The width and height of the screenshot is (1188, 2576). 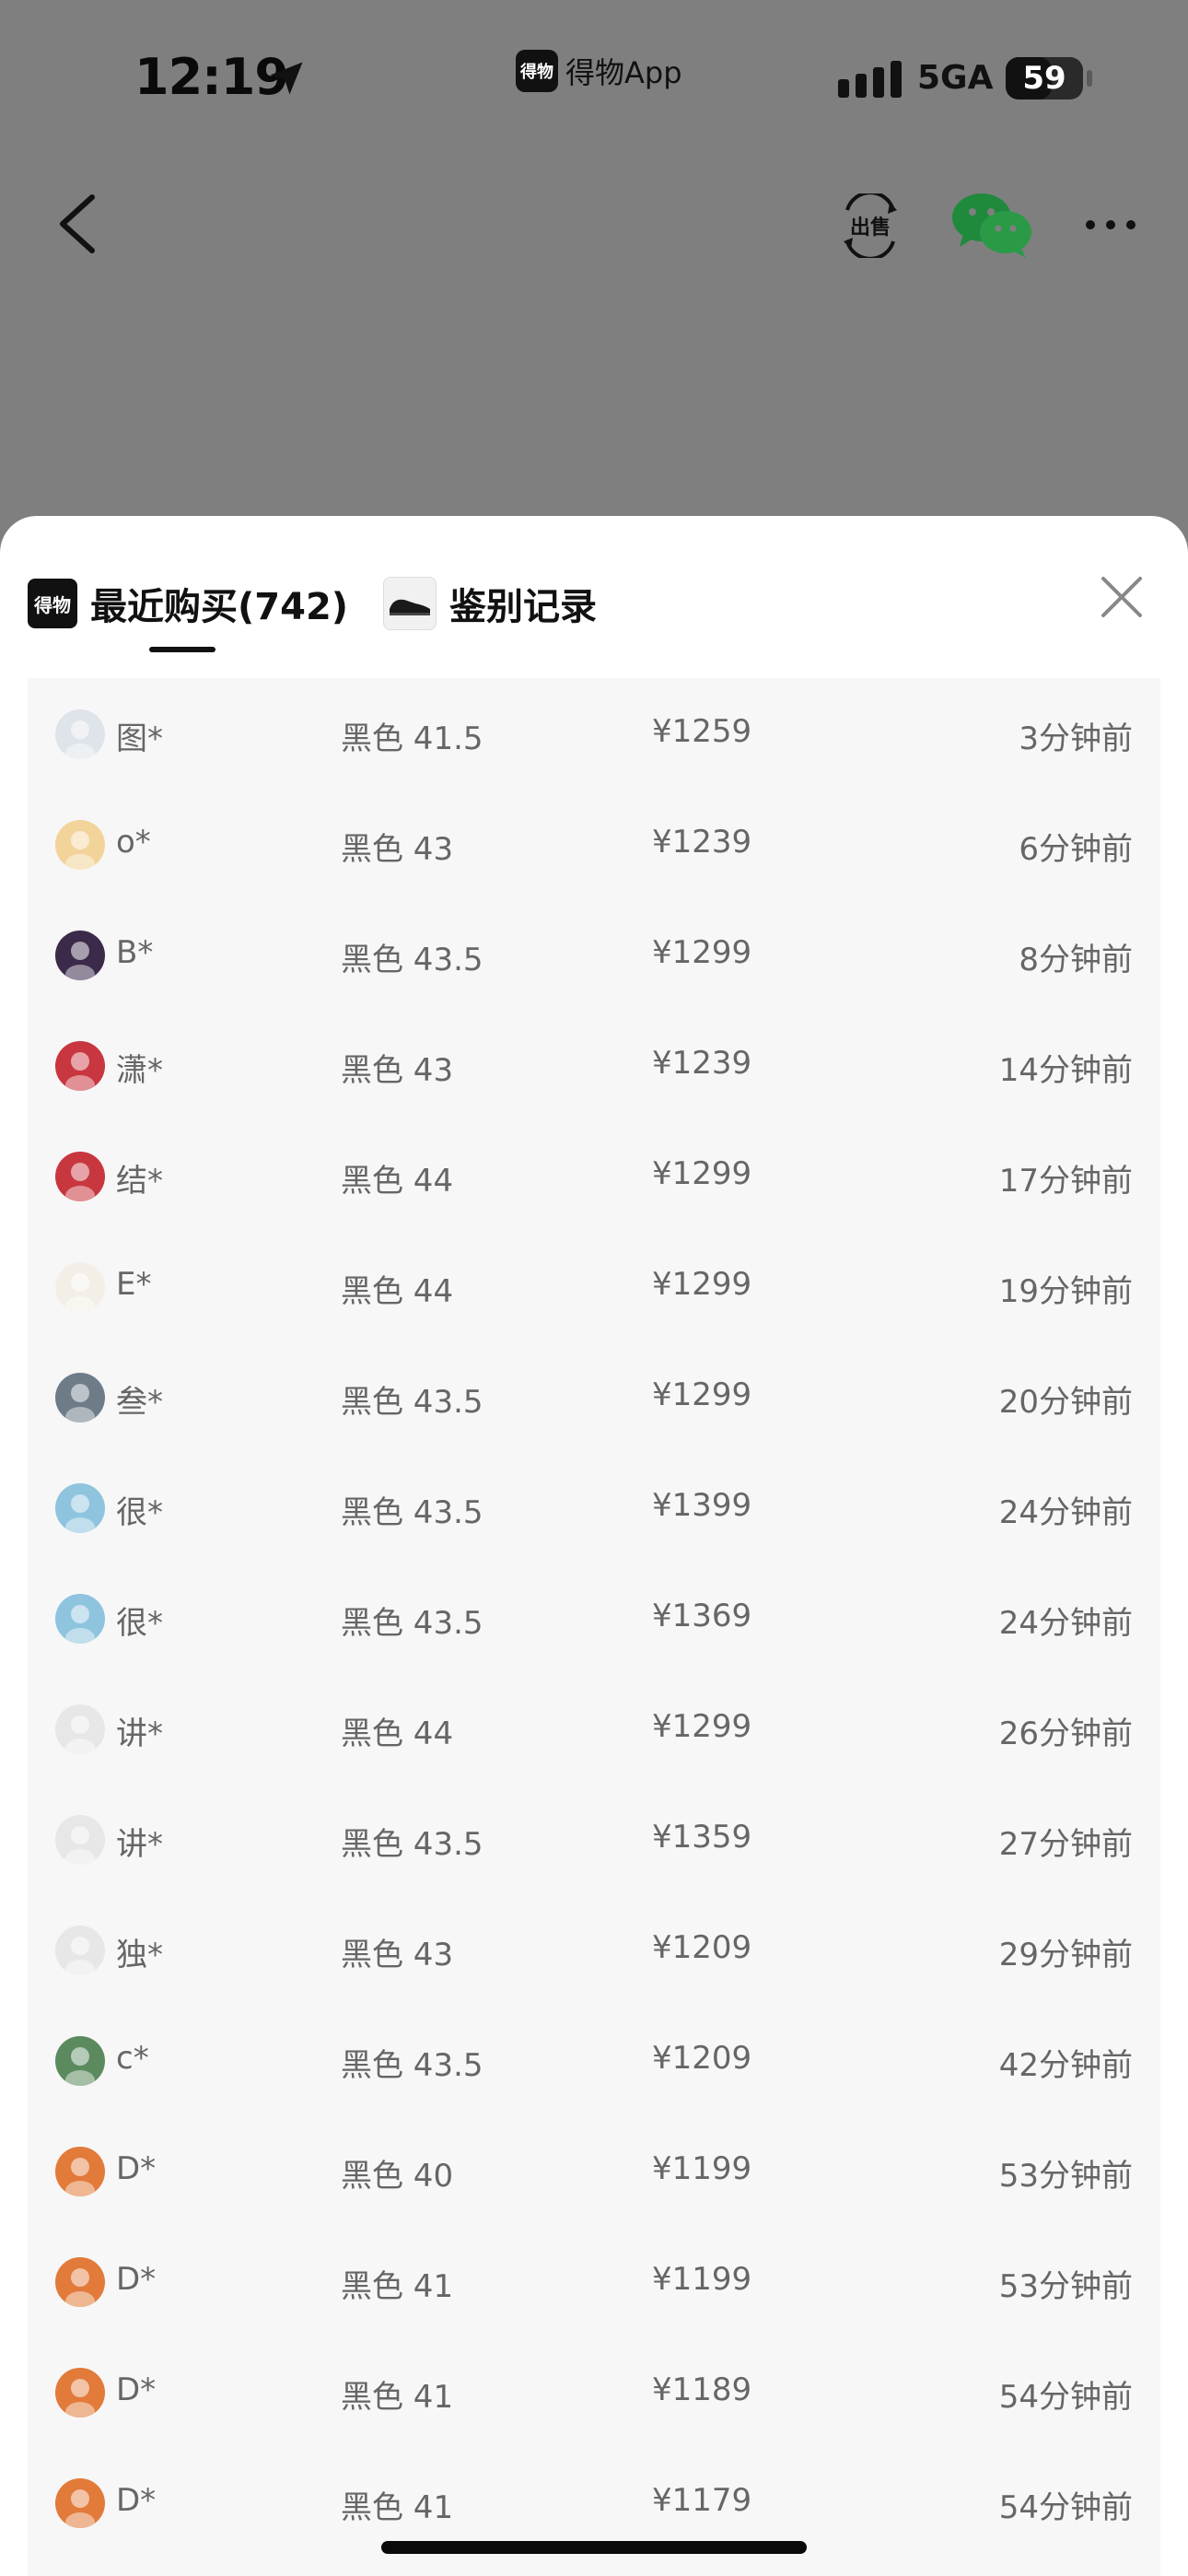 What do you see at coordinates (594, 844) in the screenshot?
I see `purchase-row: o* 黑色 43 ¥1239 6分钟前` at bounding box center [594, 844].